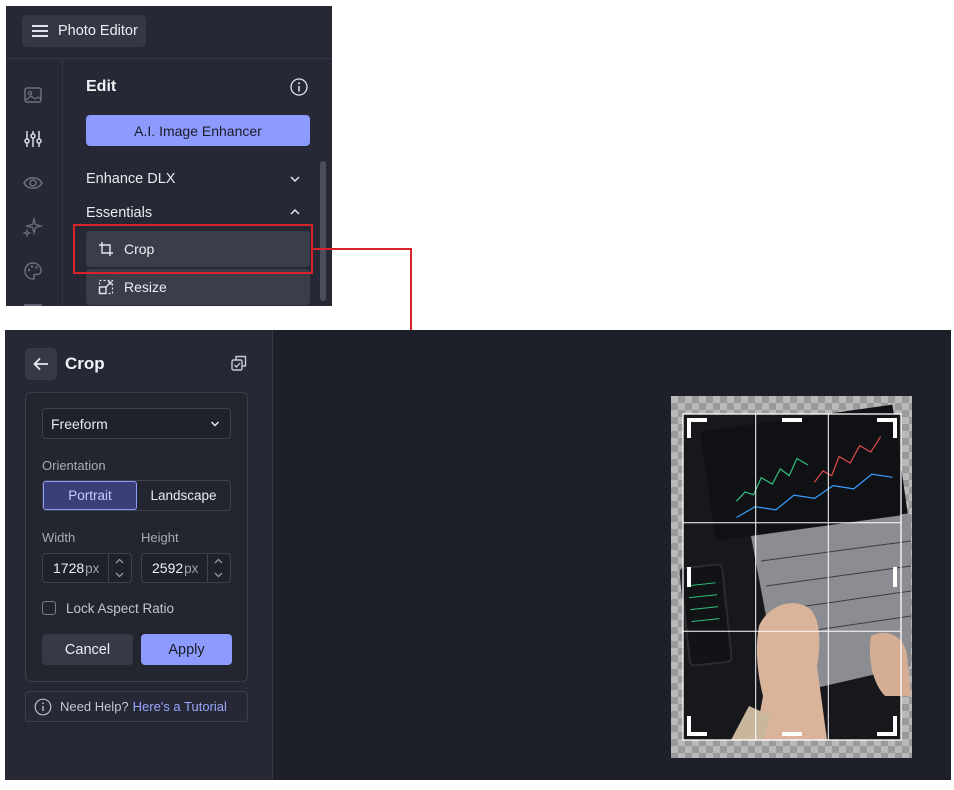  I want to click on lock-aspect-ratio-label: Lock Aspect Ratio, so click(120, 608).